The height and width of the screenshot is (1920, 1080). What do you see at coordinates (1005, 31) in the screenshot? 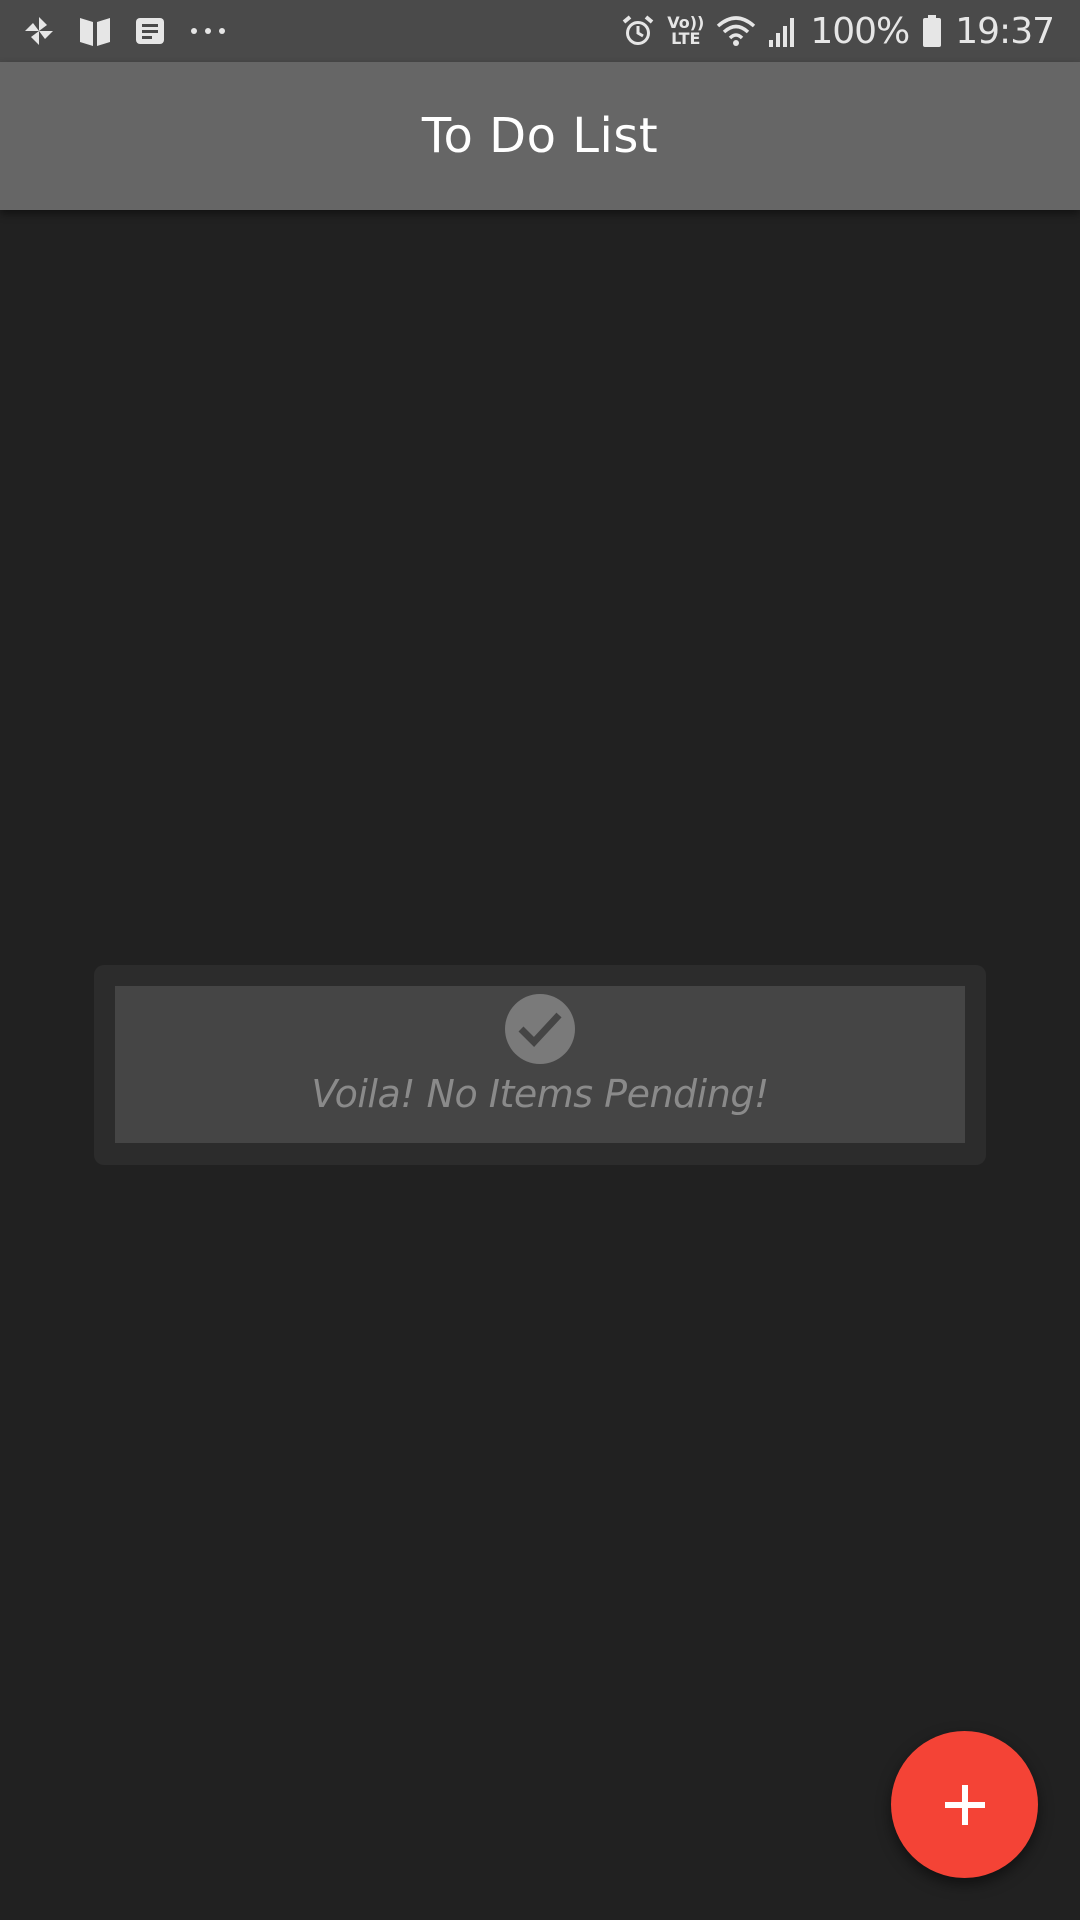
I see `status-time: 19:37` at bounding box center [1005, 31].